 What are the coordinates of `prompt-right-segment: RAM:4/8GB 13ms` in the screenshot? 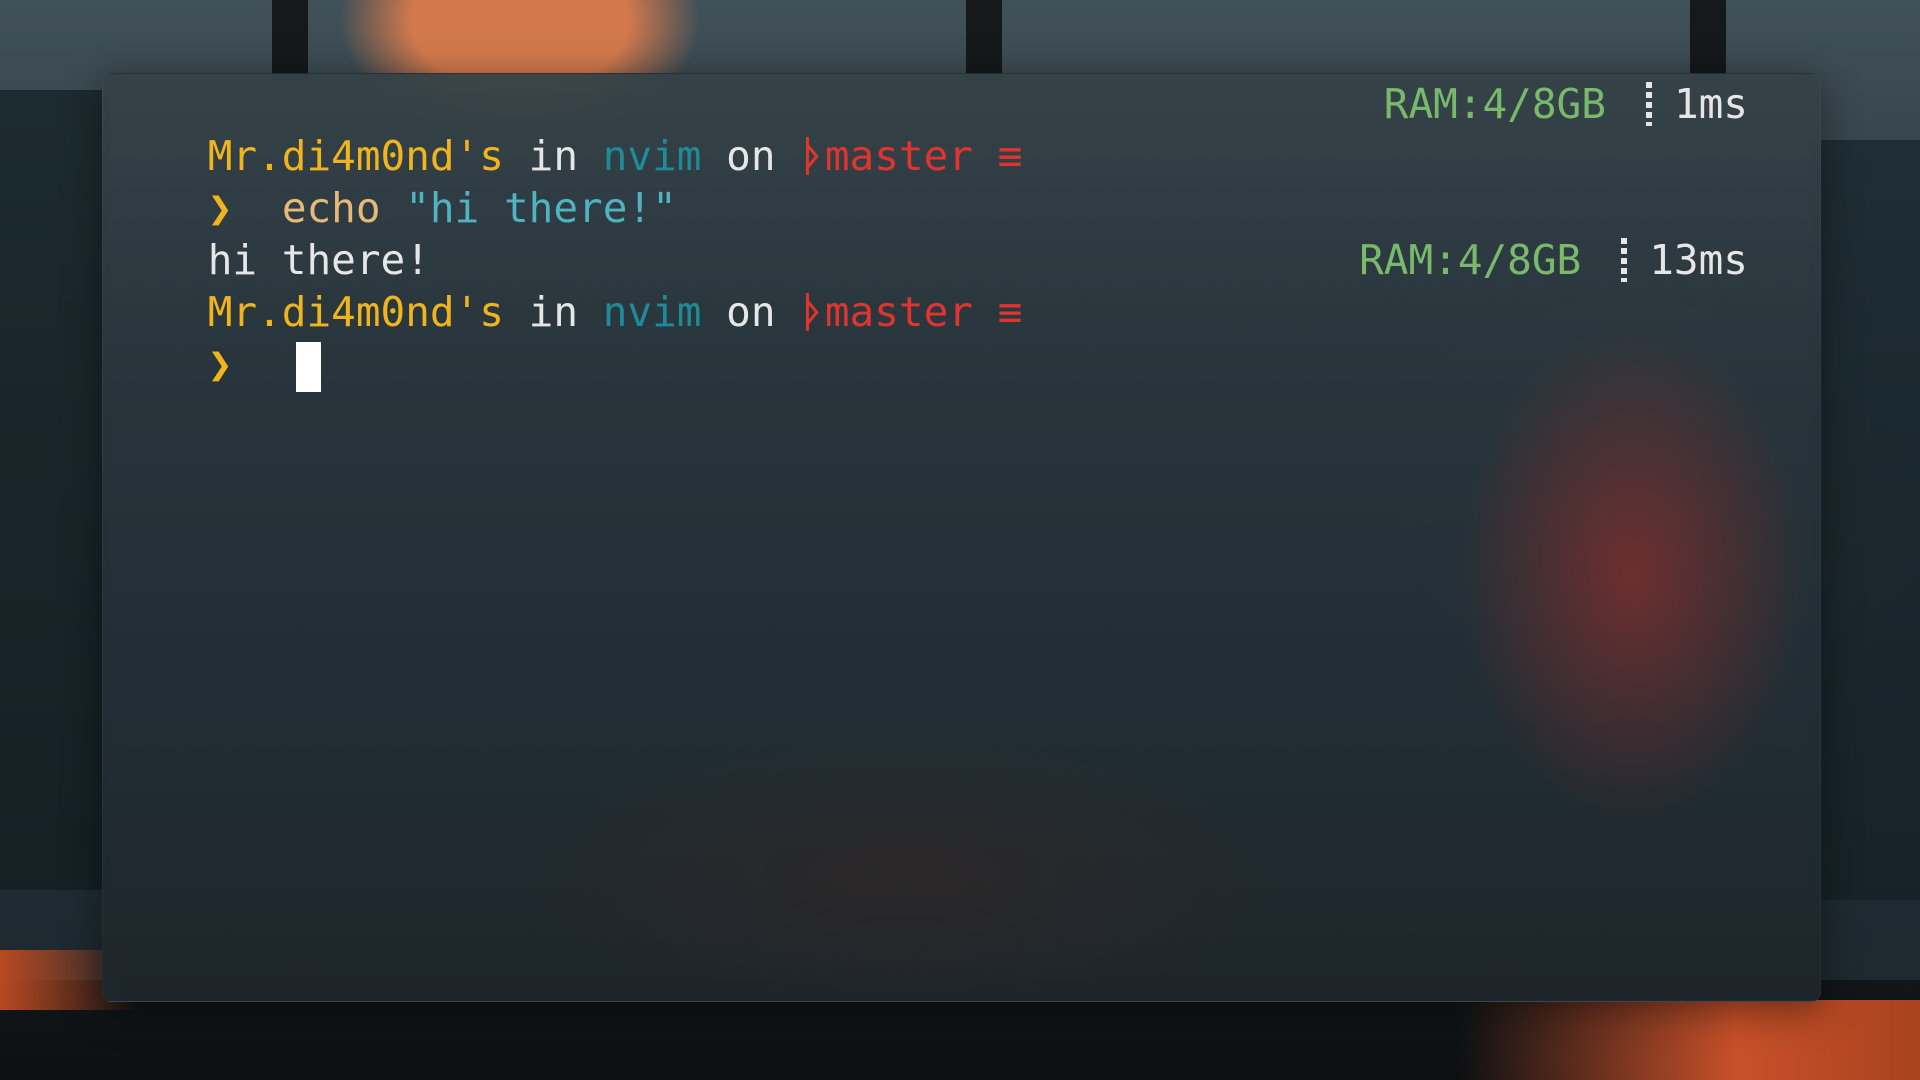 It's located at (1553, 260).